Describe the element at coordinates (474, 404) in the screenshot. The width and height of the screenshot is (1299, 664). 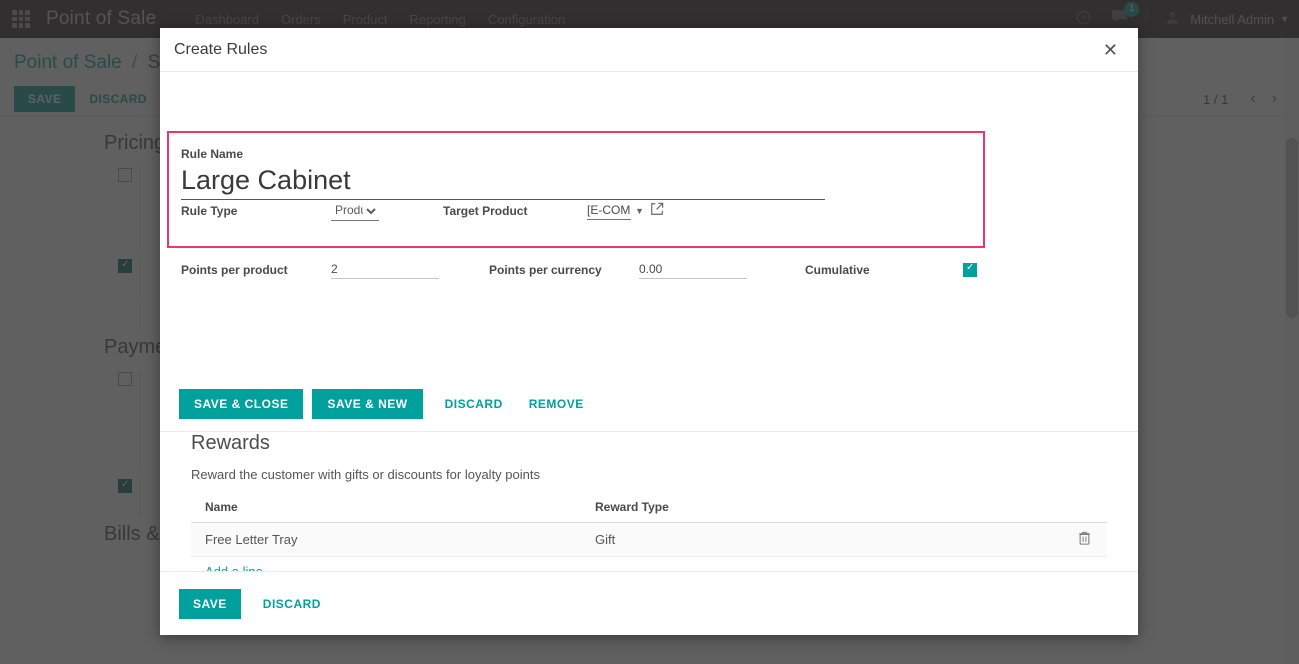
I see `subform-discard-button: DISCARD` at that location.